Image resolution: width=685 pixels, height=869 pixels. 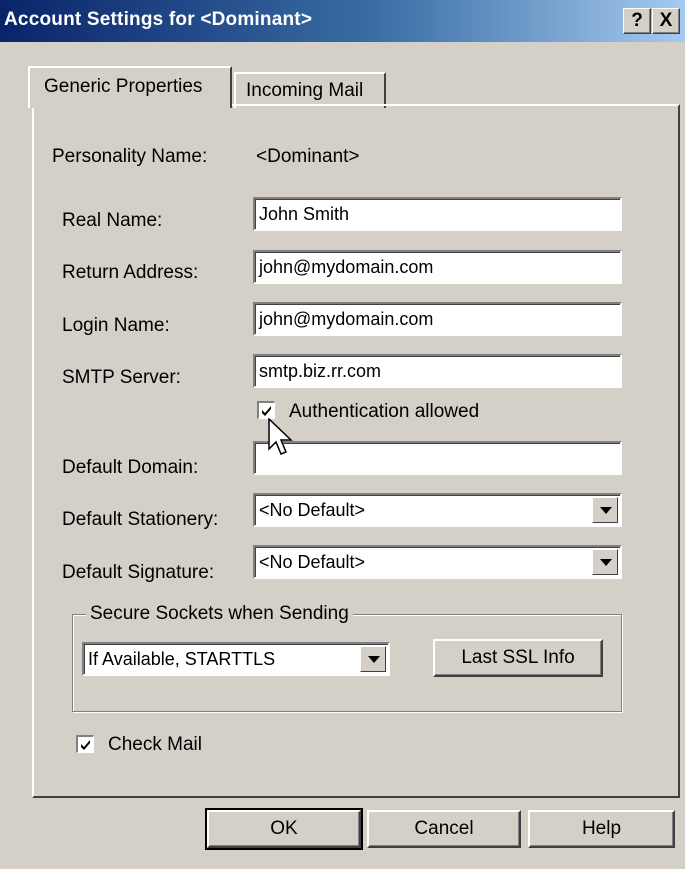 I want to click on smtp-server-label: SMTP Server:, so click(x=121, y=377).